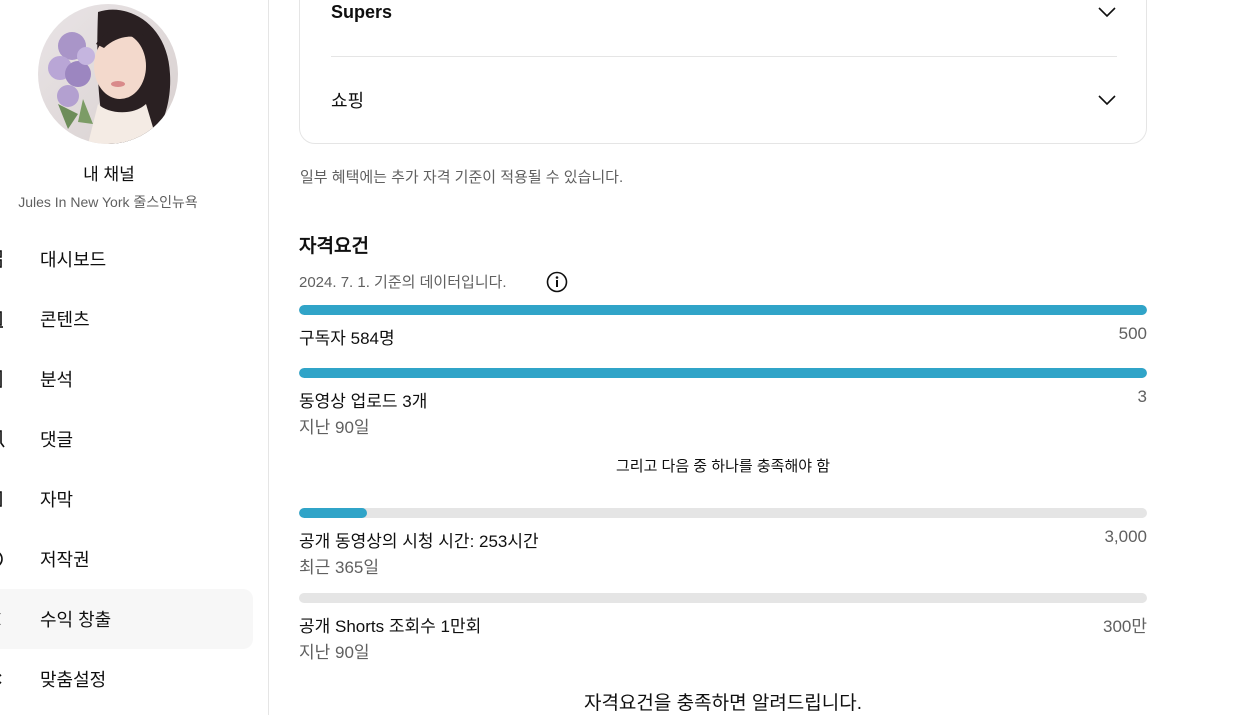 Image resolution: width=1260 pixels, height=715 pixels. I want to click on channel-name: Jules In New York 줄스인뉴욕, so click(108, 202).